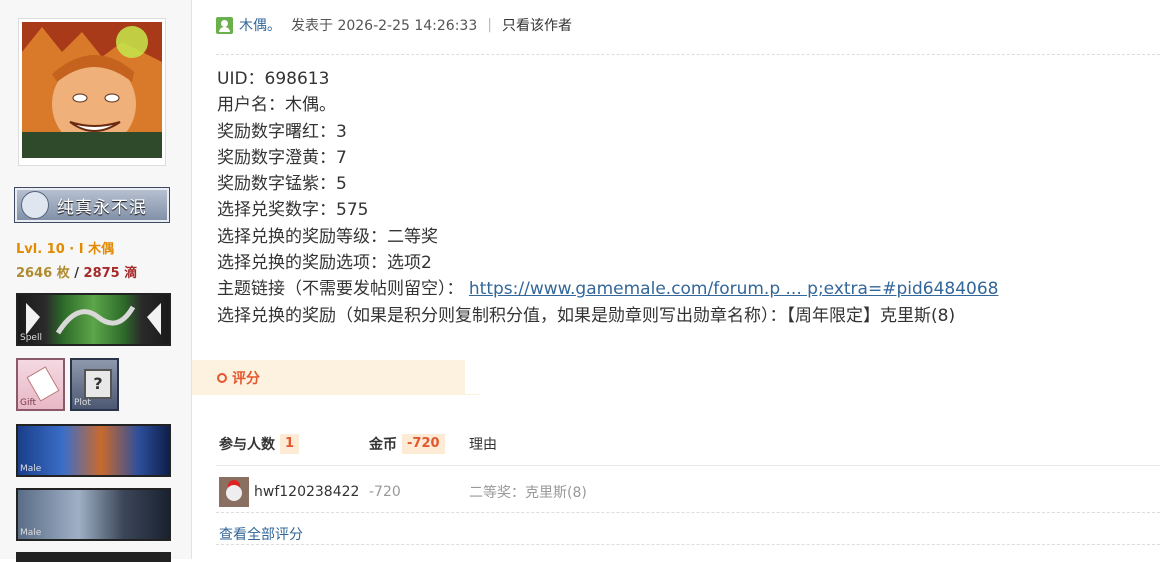  What do you see at coordinates (77, 273) in the screenshot?
I see `user-currency: 2646 枚 / 2875 滴` at bounding box center [77, 273].